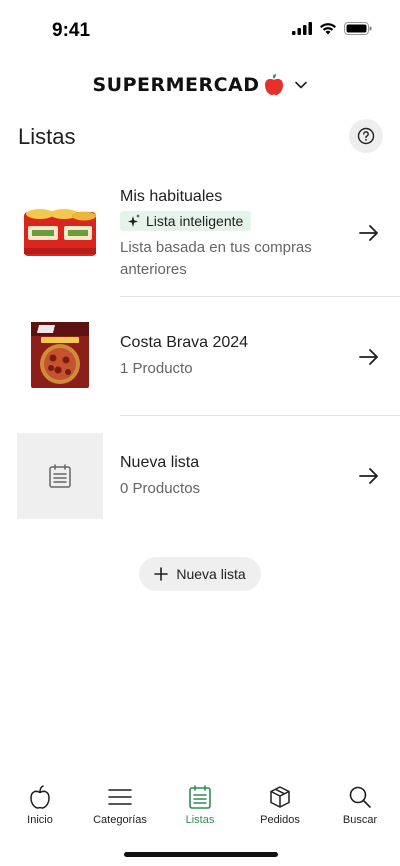  I want to click on list-subtitle: 0 Productos, so click(160, 488).